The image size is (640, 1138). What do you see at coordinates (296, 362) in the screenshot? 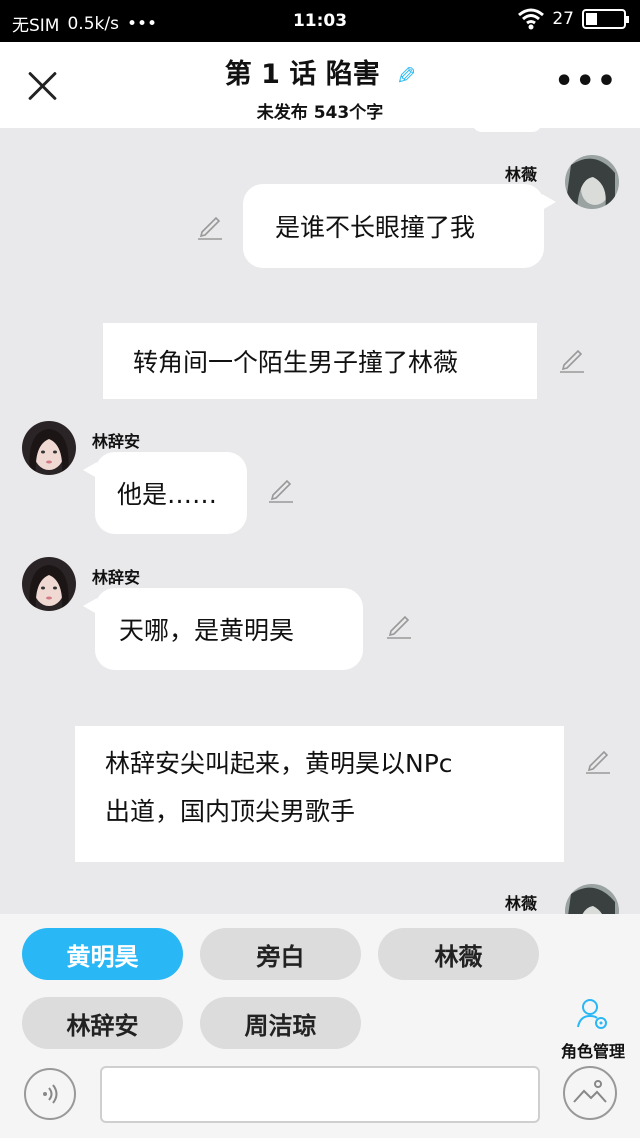
I see `narration-text: 转角间一个陌生男子撞了林薇` at bounding box center [296, 362].